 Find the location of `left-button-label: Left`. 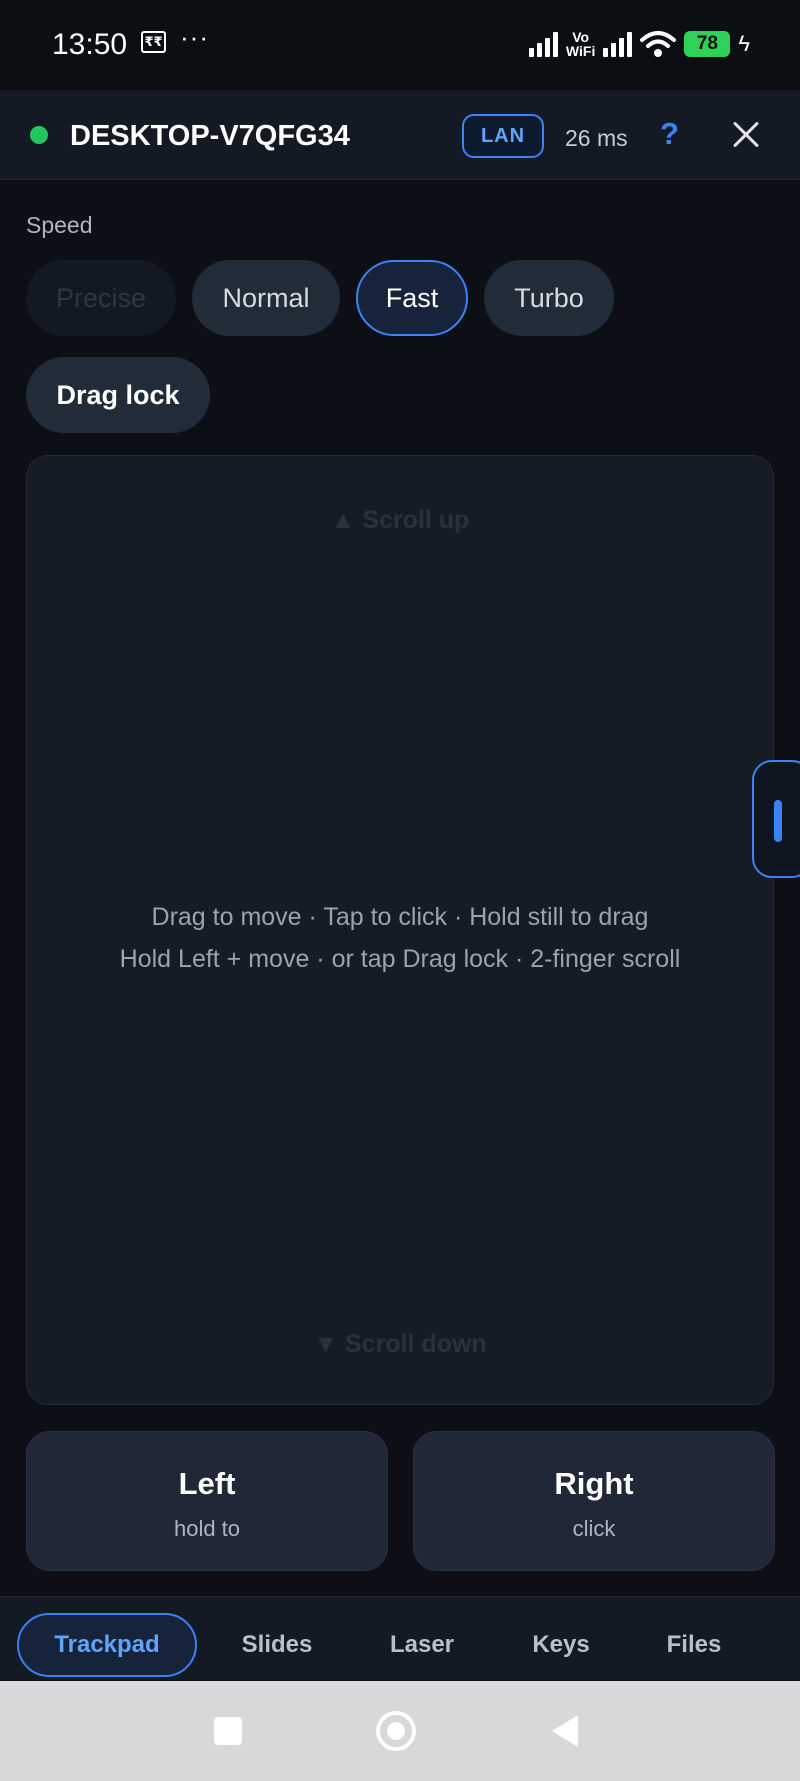

left-button-label: Left is located at coordinates (207, 1483).